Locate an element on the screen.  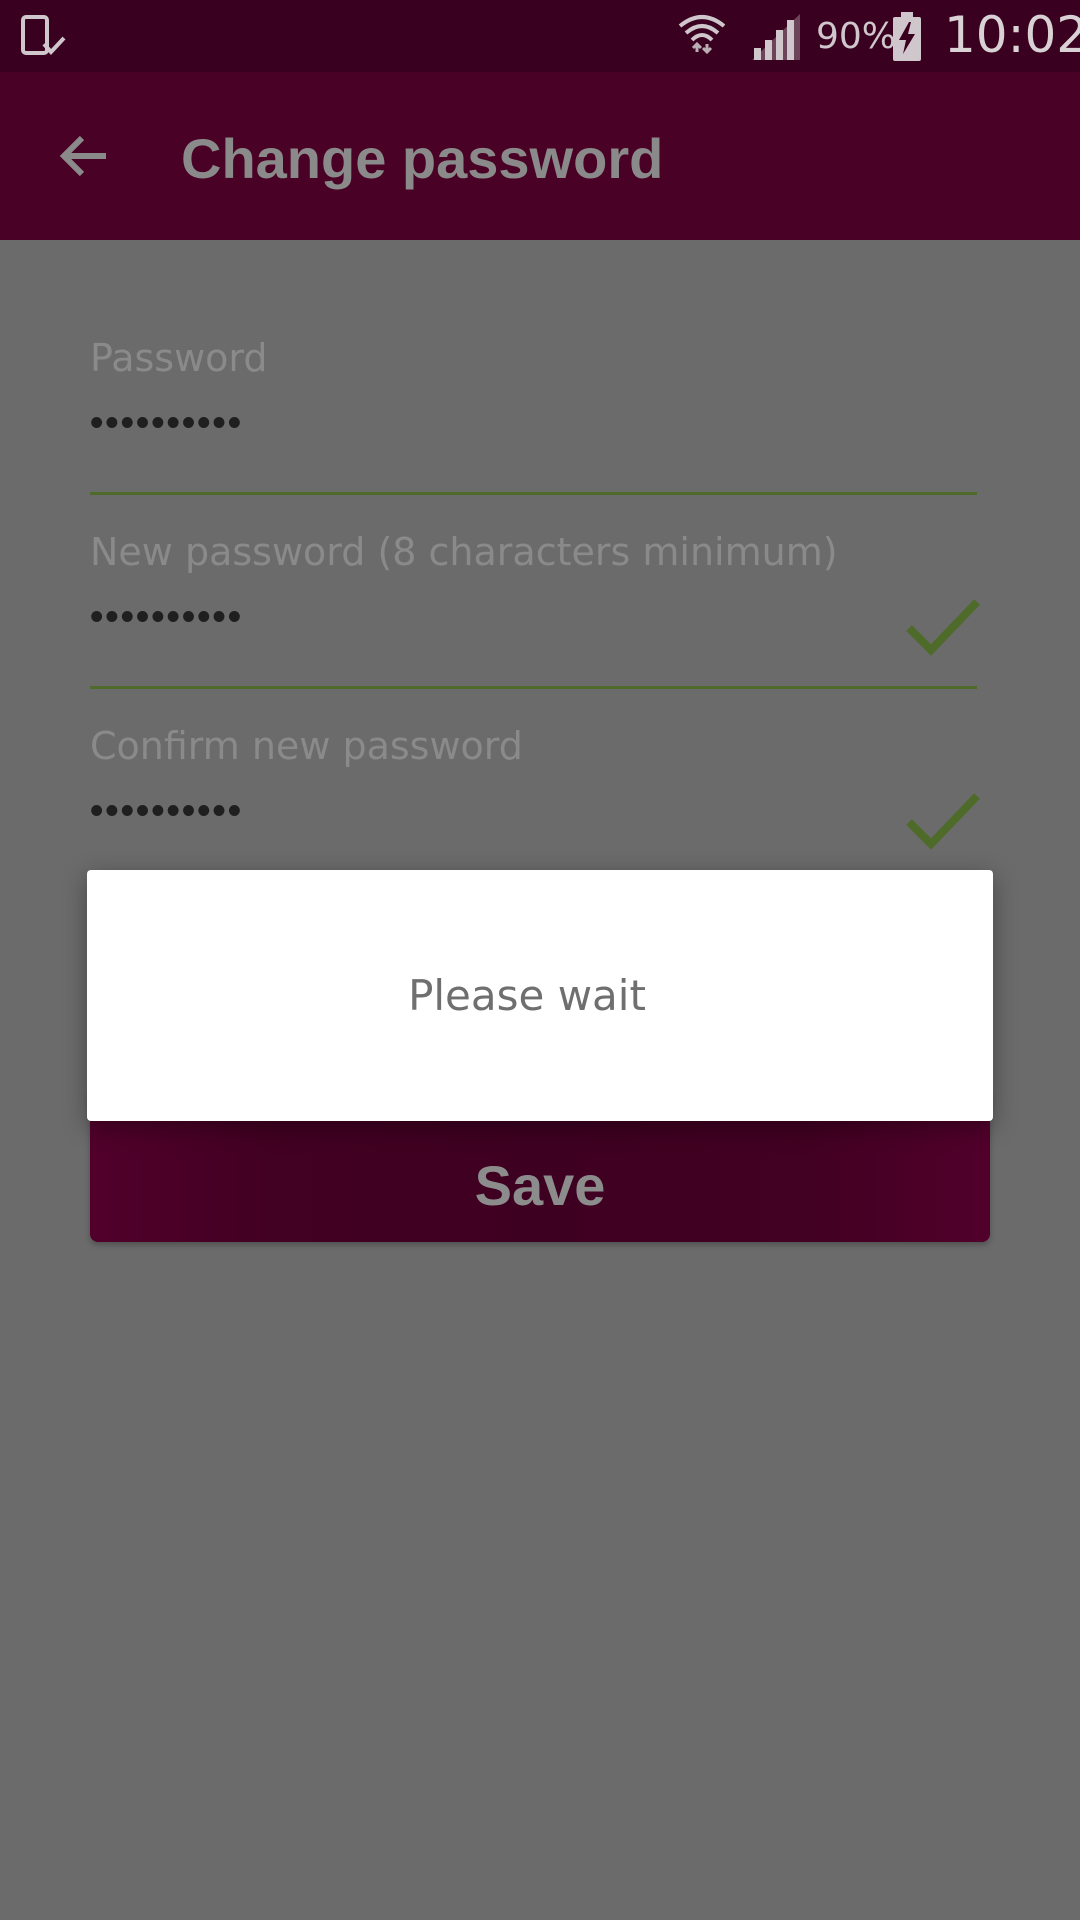
new-password-input: •••••••••• is located at coordinates (166, 617).